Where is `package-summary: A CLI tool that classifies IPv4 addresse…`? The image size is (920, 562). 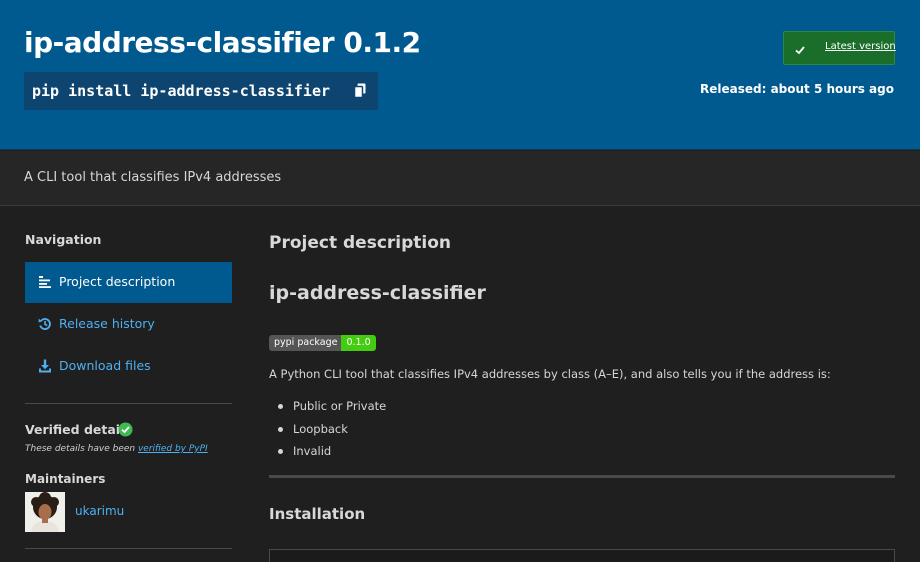
package-summary: A CLI tool that classifies IPv4 addresse… is located at coordinates (153, 177).